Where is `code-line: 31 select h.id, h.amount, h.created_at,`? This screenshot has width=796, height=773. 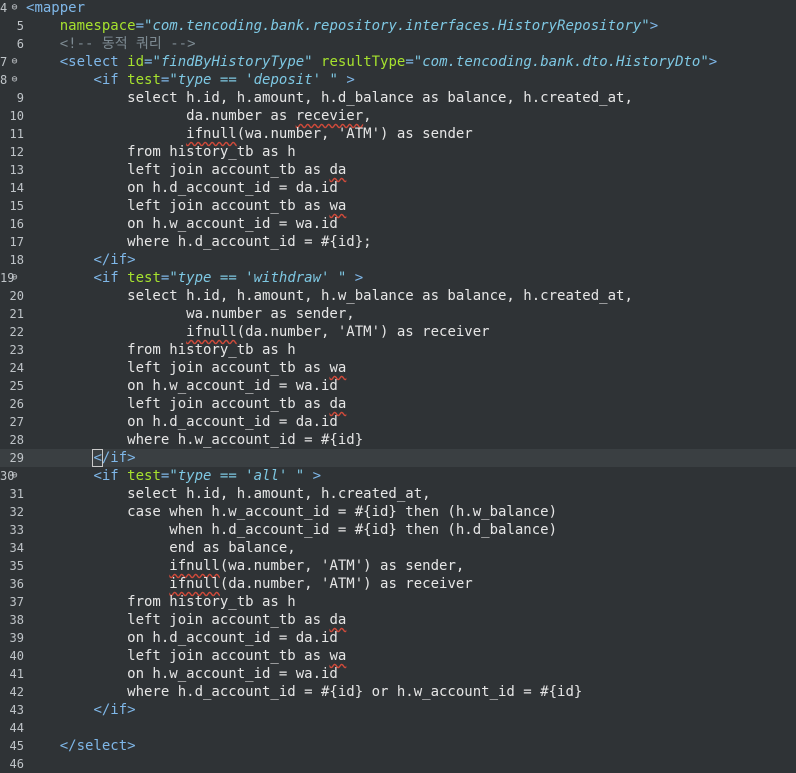 code-line: 31 select h.id, h.amount, h.created_at, is located at coordinates (398, 494).